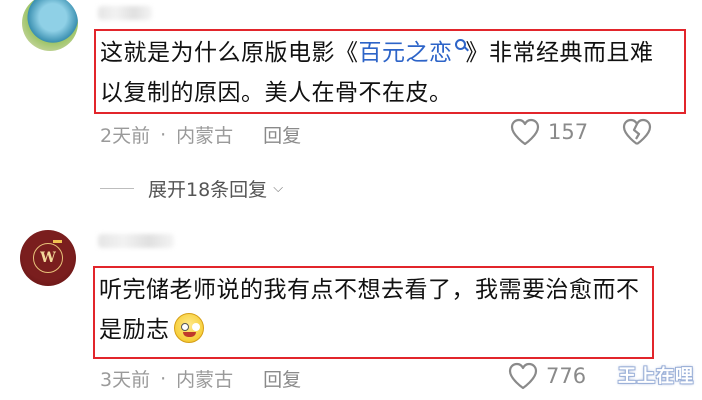 Image resolution: width=702 pixels, height=400 pixels. I want to click on expand-replies-button: 展开18条回复 ⌵, so click(191, 188).